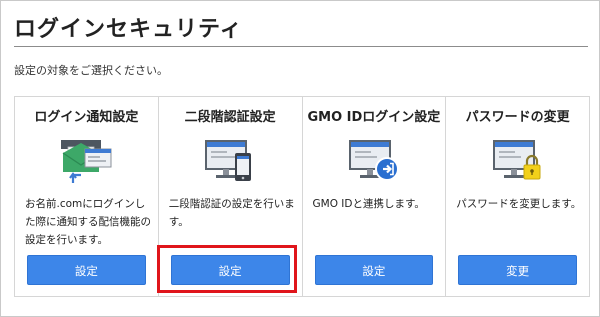 This screenshot has width=600, height=317. Describe the element at coordinates (86, 117) in the screenshot. I see `card-title: ログイン通知設定` at that location.